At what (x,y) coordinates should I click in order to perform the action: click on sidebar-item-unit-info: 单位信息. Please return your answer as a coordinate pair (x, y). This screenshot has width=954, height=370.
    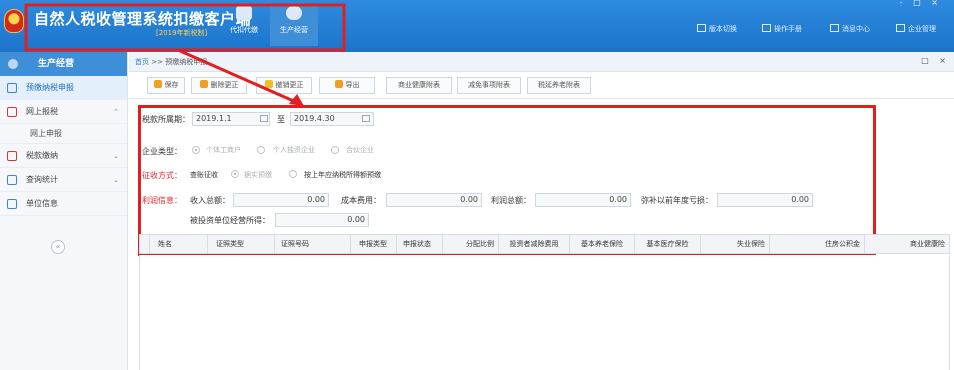
    Looking at the image, I should click on (63, 204).